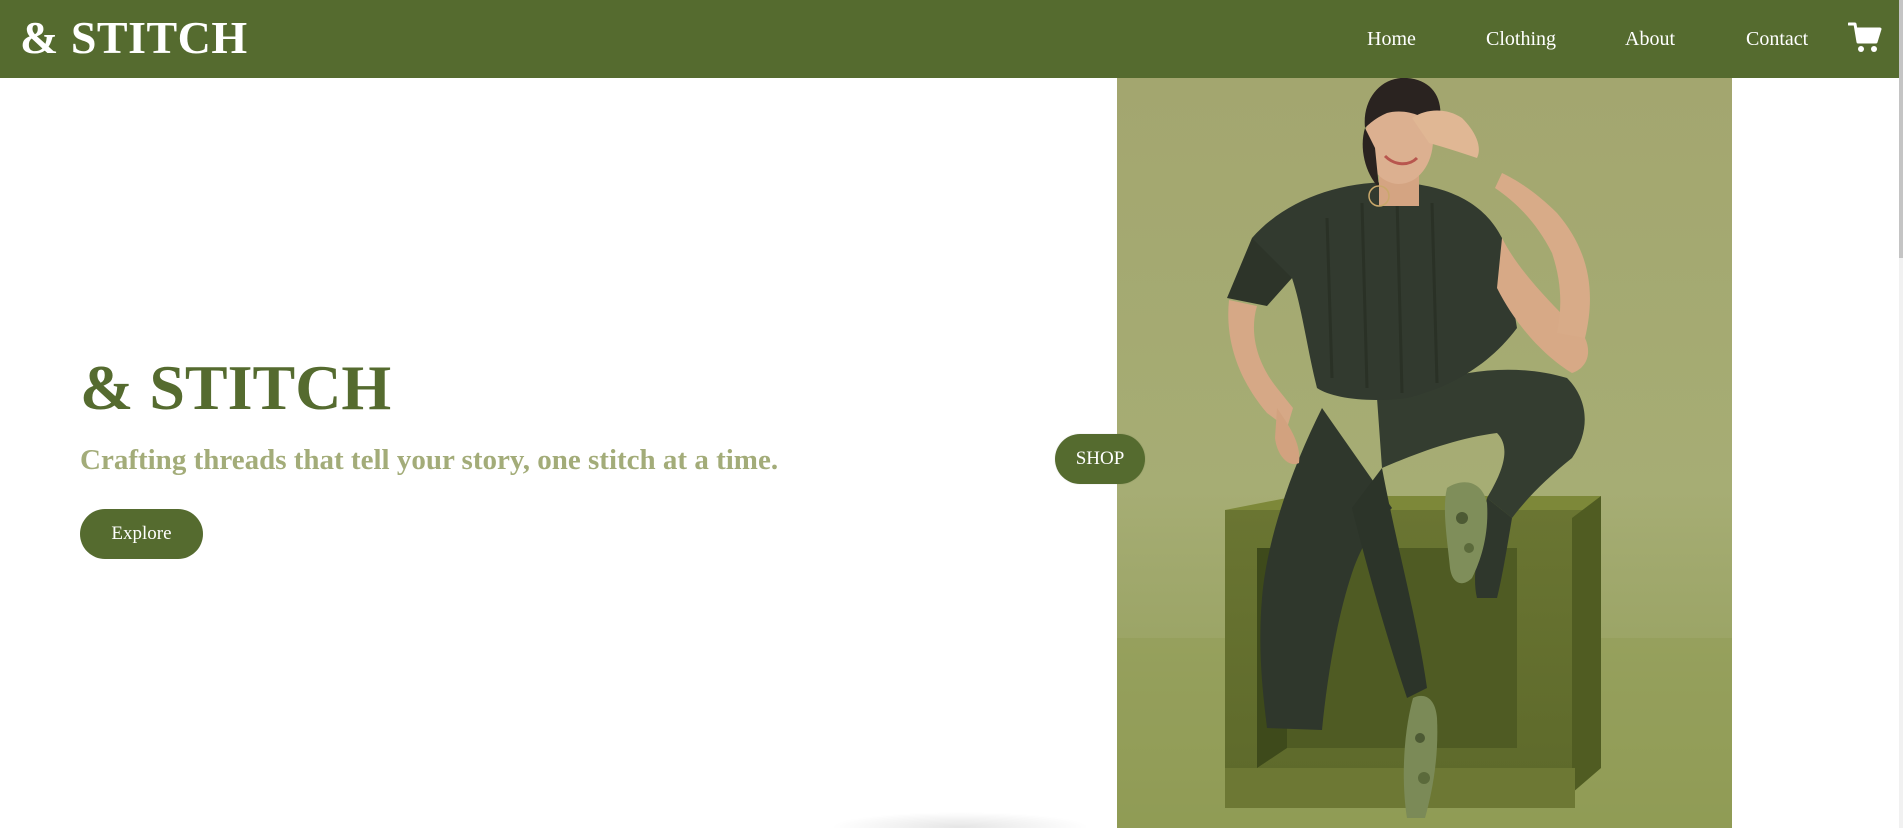 The height and width of the screenshot is (828, 1903). Describe the element at coordinates (960, 820) in the screenshot. I see `section-shadow` at that location.